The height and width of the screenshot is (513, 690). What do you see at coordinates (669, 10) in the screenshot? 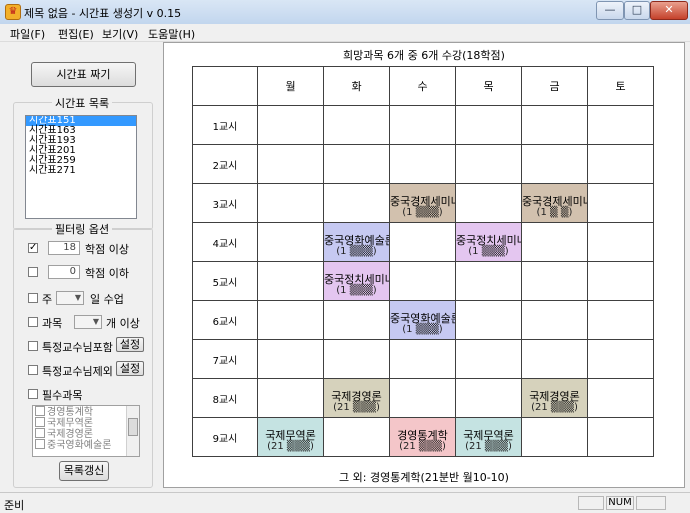
I see `close-button: ✕` at bounding box center [669, 10].